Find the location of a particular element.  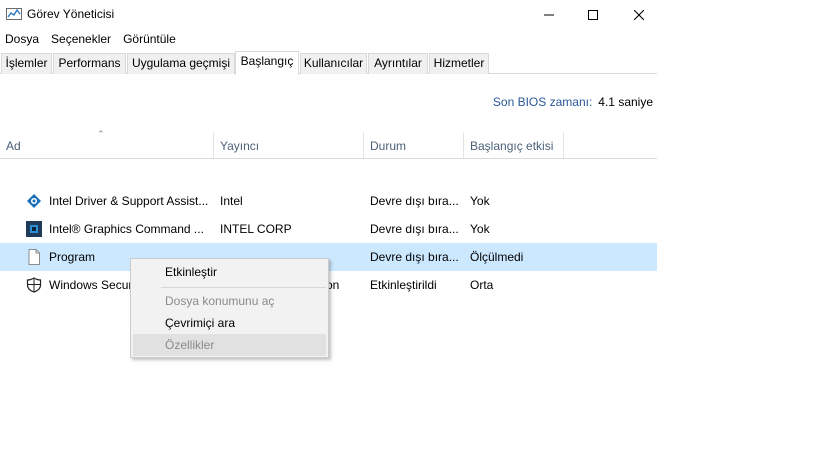

file-icon is located at coordinates (34, 257).